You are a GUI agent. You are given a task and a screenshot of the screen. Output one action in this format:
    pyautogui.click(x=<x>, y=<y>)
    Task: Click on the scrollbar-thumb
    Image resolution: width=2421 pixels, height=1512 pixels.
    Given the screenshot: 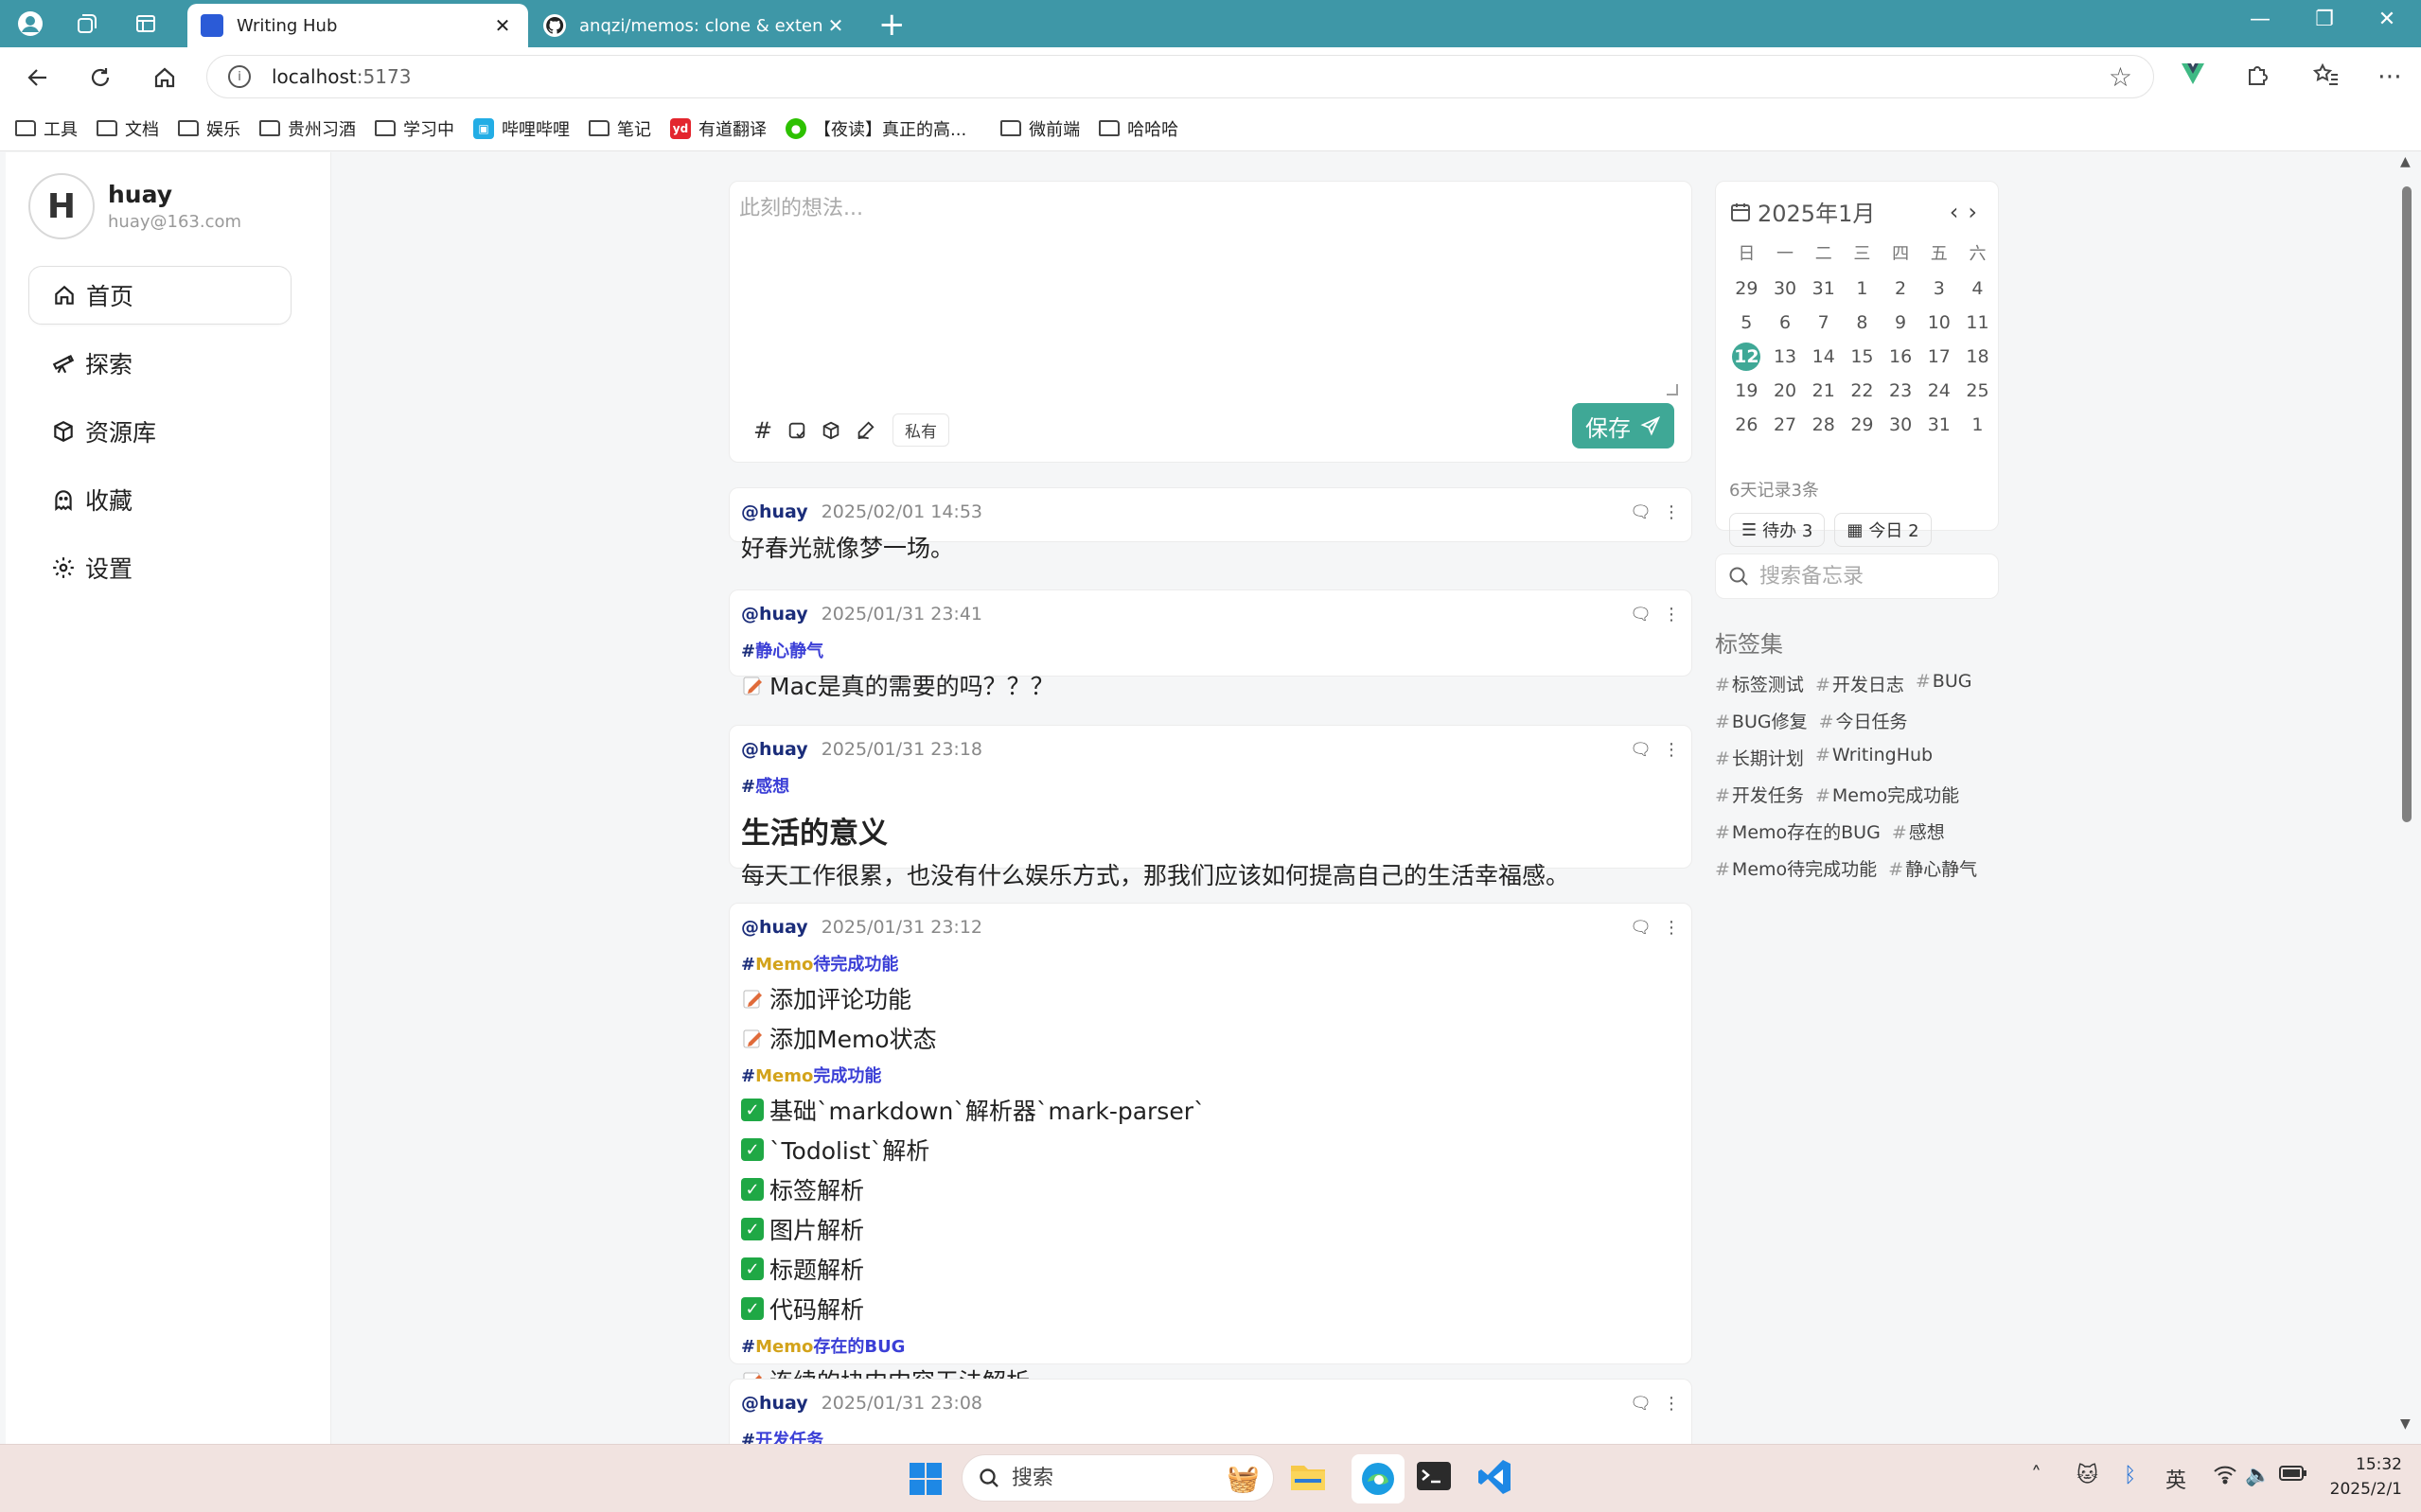 What is the action you would take?
    pyautogui.click(x=2407, y=504)
    